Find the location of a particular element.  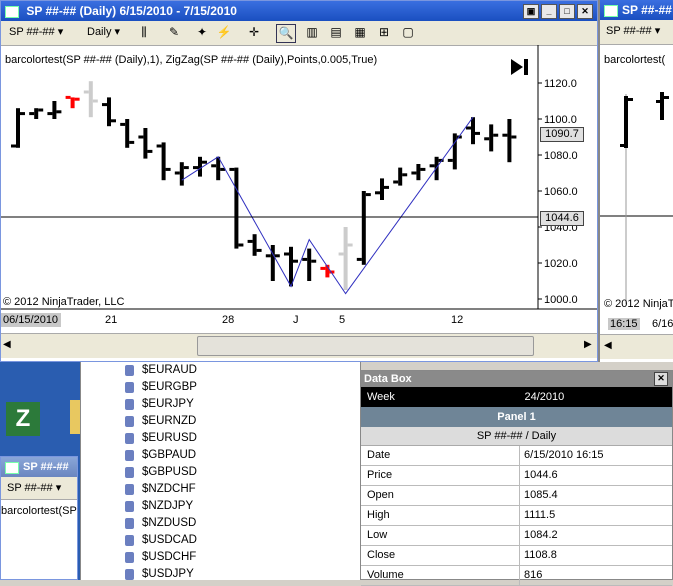

data-box-row: Open 1085.4 is located at coordinates (516, 496).